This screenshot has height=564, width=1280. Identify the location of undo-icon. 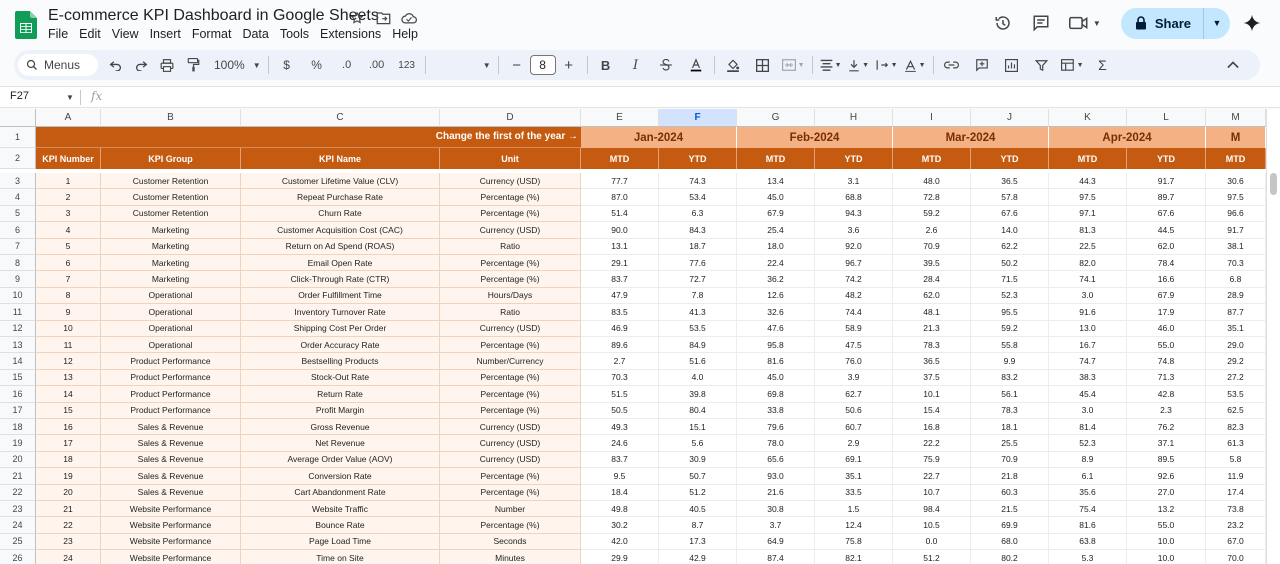
(115, 65).